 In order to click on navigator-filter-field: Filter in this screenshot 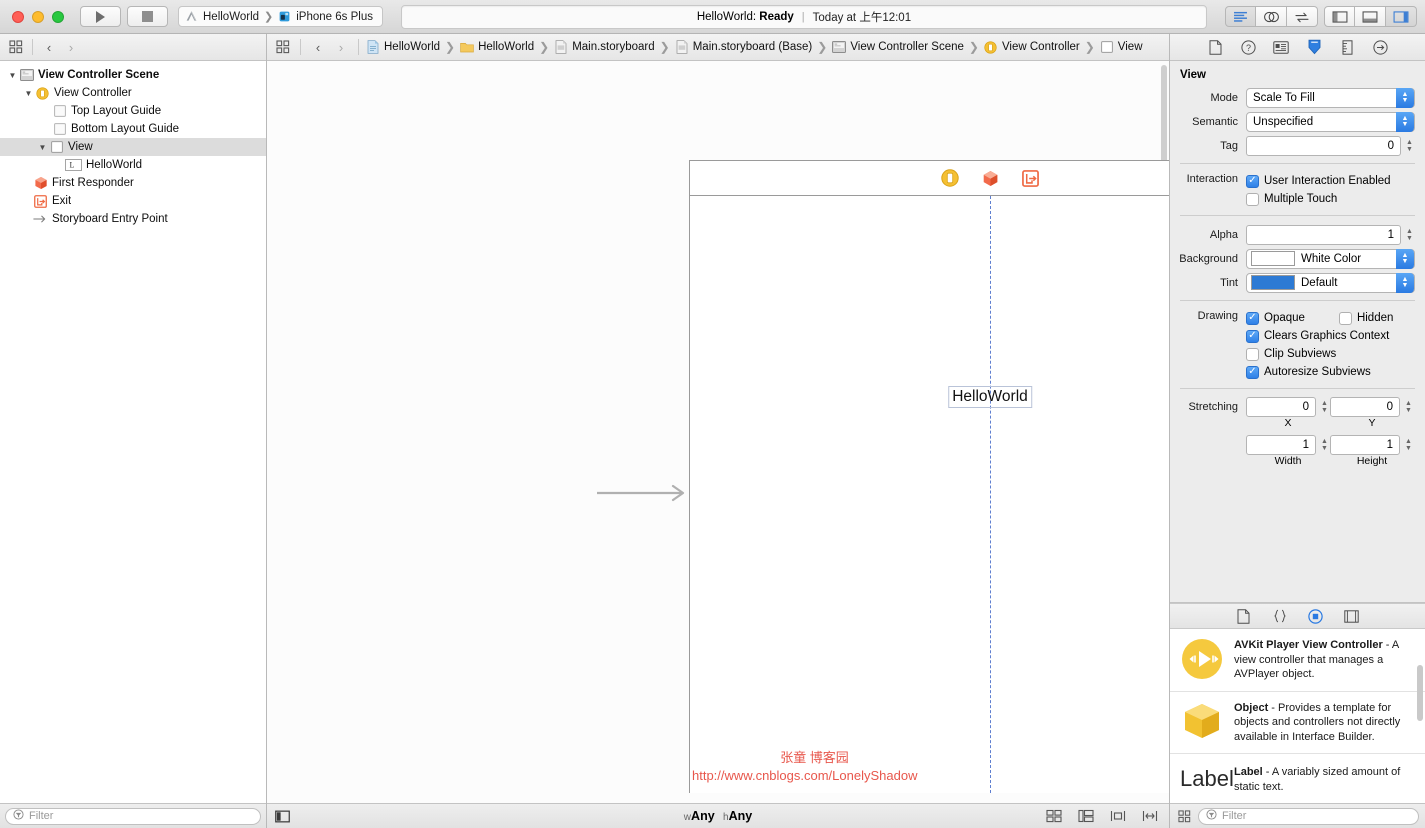, I will do `click(133, 816)`.